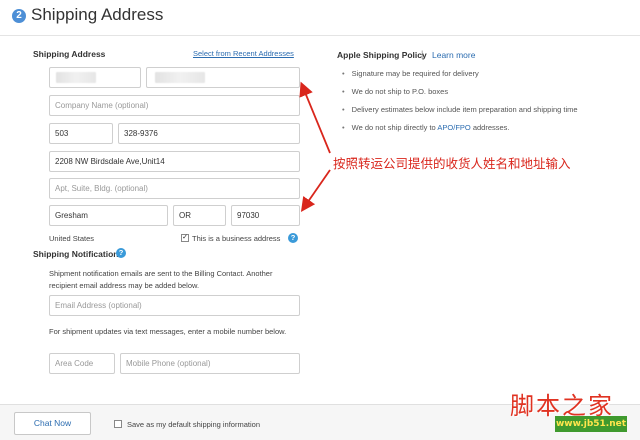  Describe the element at coordinates (199, 215) in the screenshot. I see `state-field: OR` at that location.